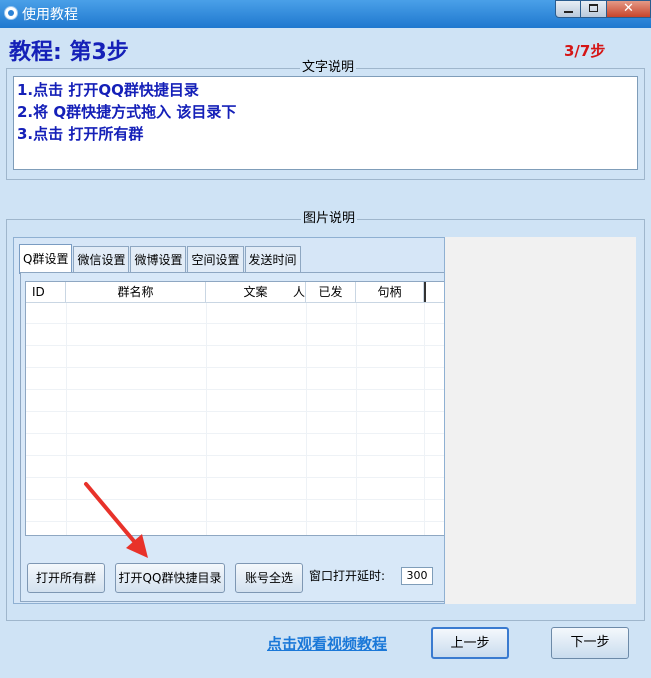 This screenshot has height=678, width=651. What do you see at coordinates (347, 576) in the screenshot?
I see `window-open-delay-label: 窗口打开延时:` at bounding box center [347, 576].